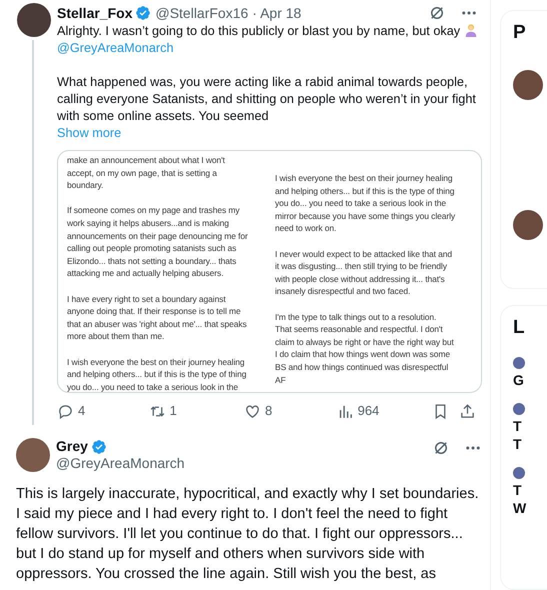 This screenshot has height=590, width=547. I want to click on heart-icon, so click(253, 411).